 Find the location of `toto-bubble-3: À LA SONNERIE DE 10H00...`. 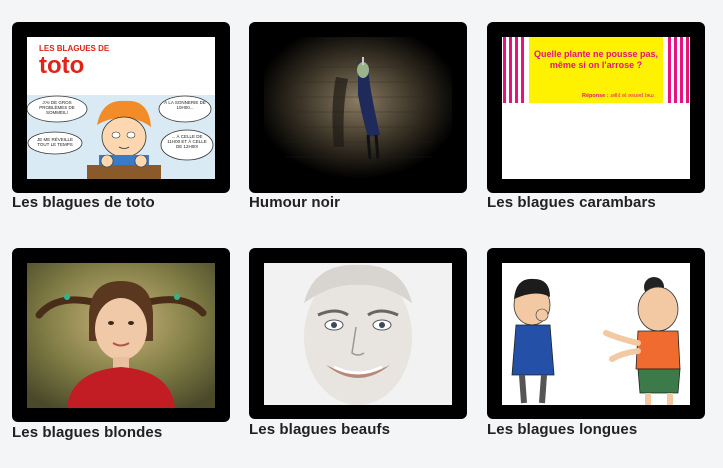

toto-bubble-3: À LA SONNERIE DE 10H00... is located at coordinates (185, 105).